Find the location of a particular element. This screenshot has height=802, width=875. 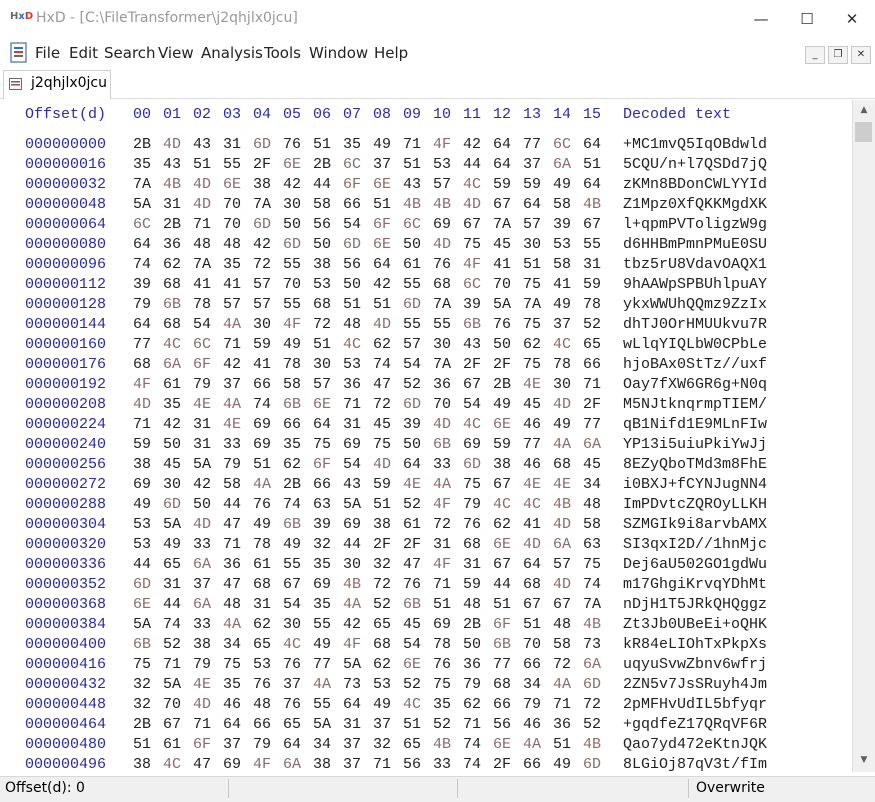

hex-byte: 73 is located at coordinates (352, 684).